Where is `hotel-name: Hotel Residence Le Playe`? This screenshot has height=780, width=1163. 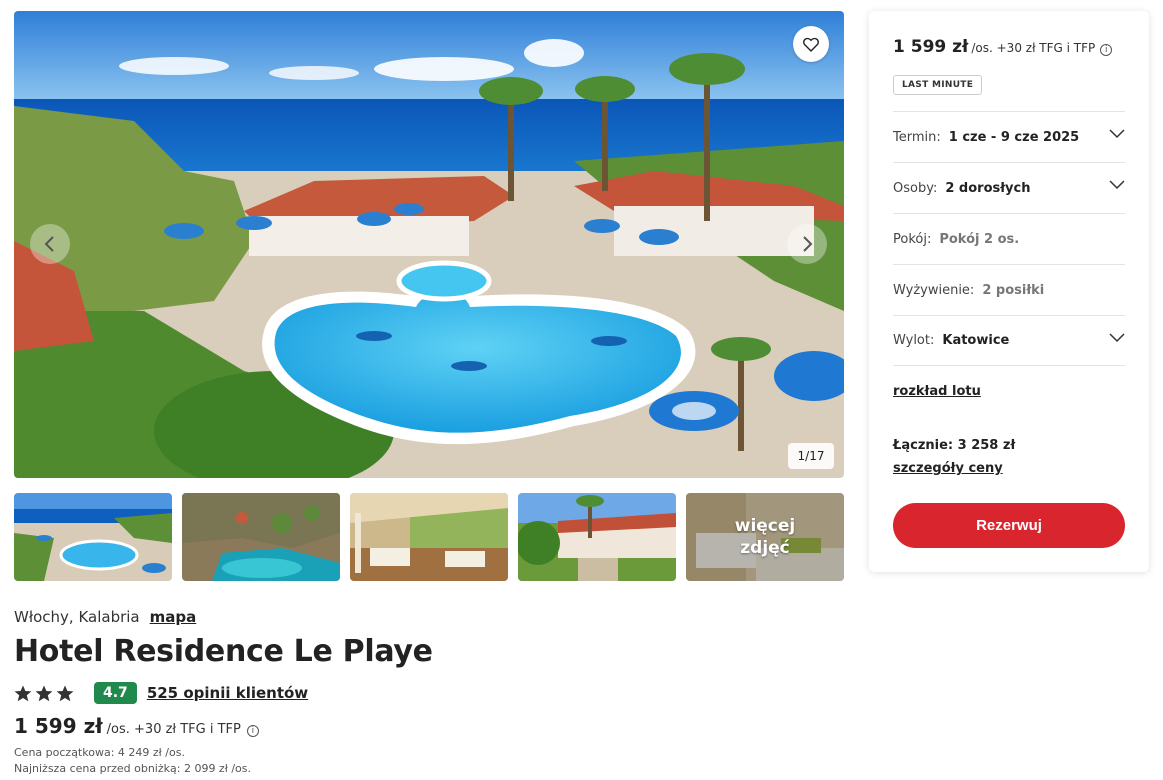
hotel-name: Hotel Residence Le Playe is located at coordinates (223, 651).